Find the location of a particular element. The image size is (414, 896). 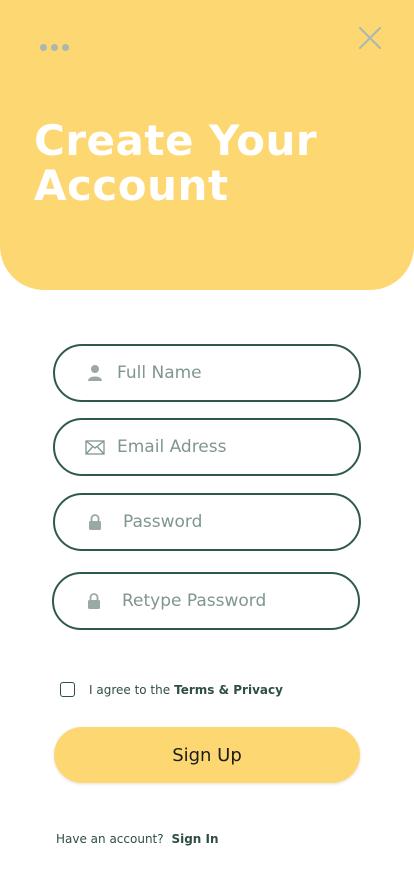

retype-password-field is located at coordinates (206, 601).